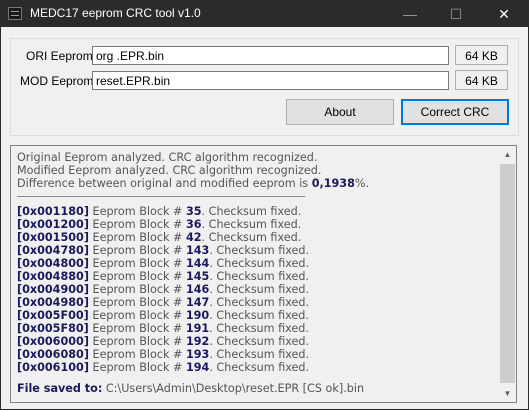 The height and width of the screenshot is (410, 529). What do you see at coordinates (53, 263) in the screenshot?
I see `entry-address: [0x004800]` at bounding box center [53, 263].